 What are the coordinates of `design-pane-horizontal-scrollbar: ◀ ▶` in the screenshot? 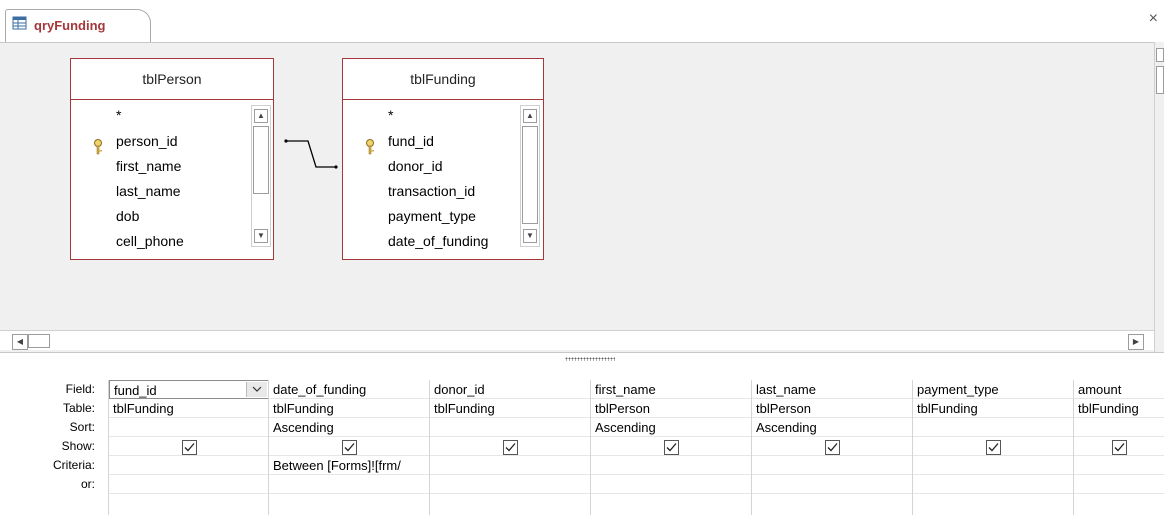 It's located at (577, 340).